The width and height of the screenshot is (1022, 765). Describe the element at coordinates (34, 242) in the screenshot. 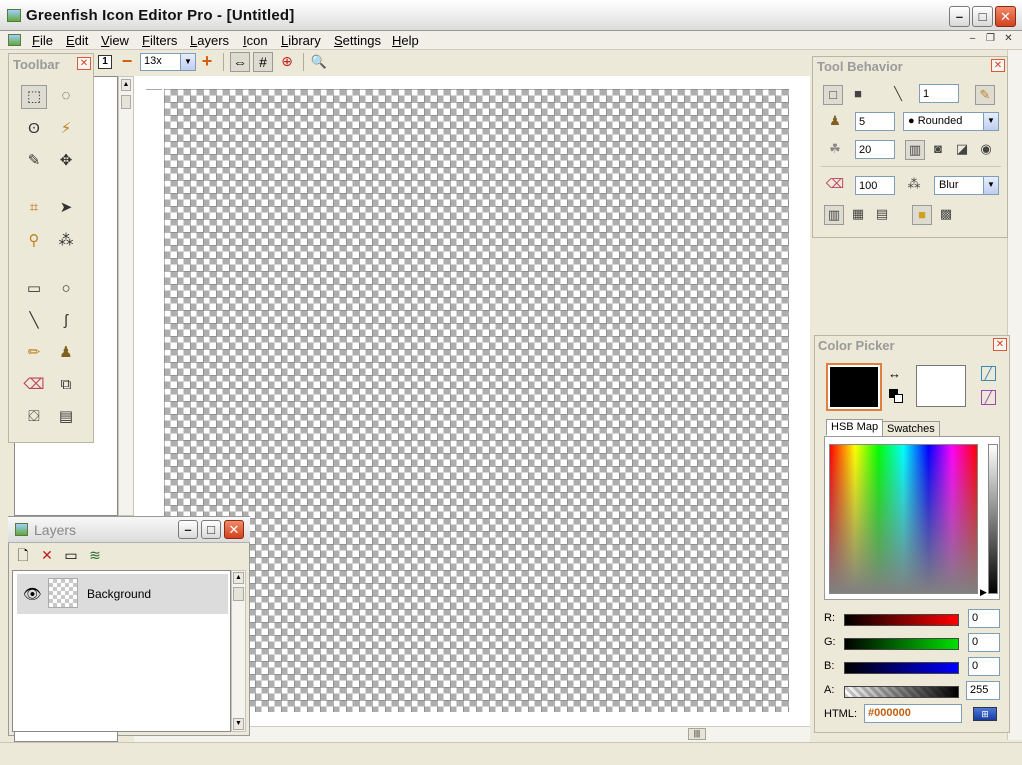

I see `eyedropper-tool: ⚲` at that location.